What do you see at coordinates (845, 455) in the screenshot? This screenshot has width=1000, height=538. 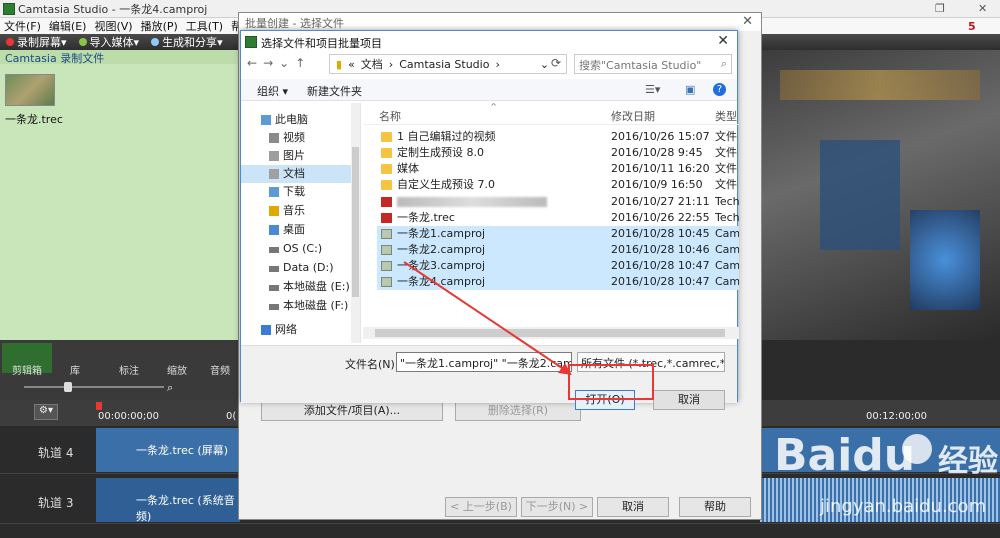 I see `watermark-brand: Baidu` at bounding box center [845, 455].